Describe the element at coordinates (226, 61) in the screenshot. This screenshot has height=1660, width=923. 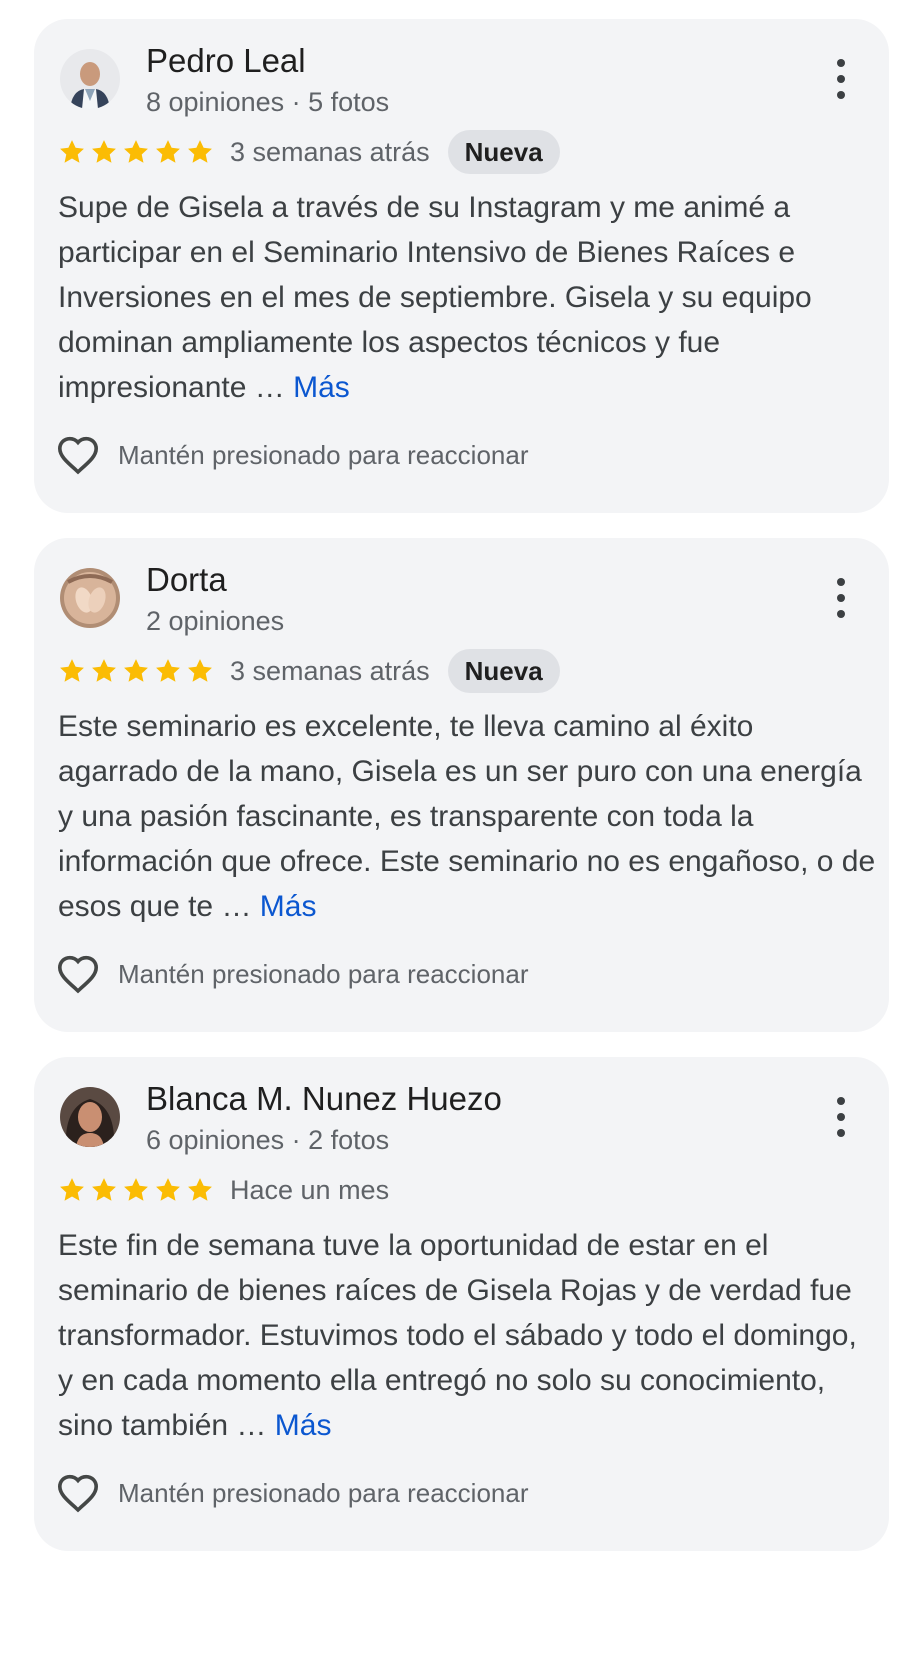
I see `reviewer-name: Pedro Leal` at that location.